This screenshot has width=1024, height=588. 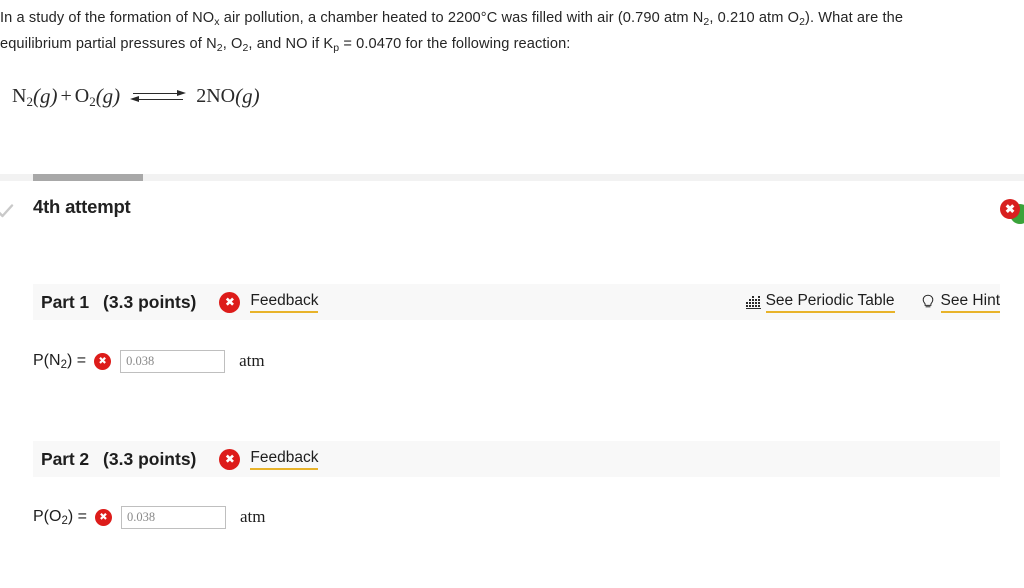 What do you see at coordinates (173, 361) in the screenshot?
I see `part-1-answer-input` at bounding box center [173, 361].